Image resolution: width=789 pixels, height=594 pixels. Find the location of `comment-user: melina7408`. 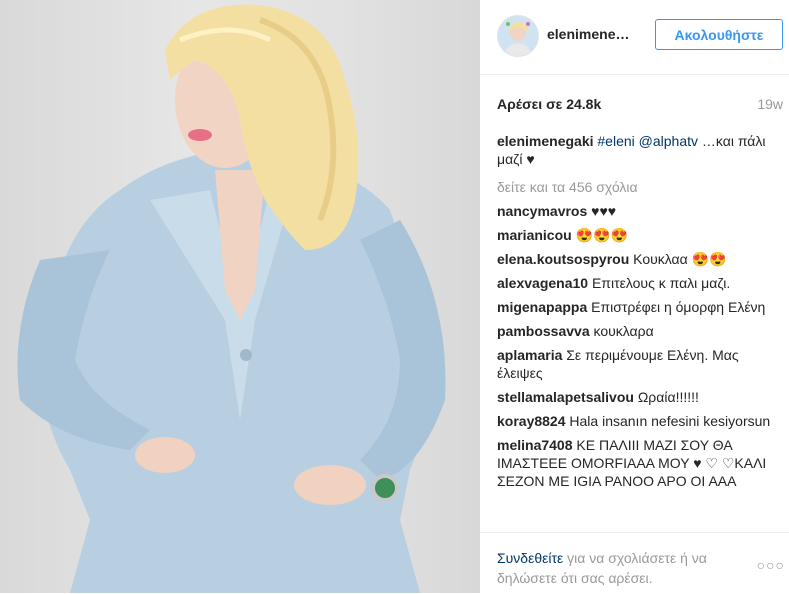

comment-user: melina7408 is located at coordinates (535, 445).